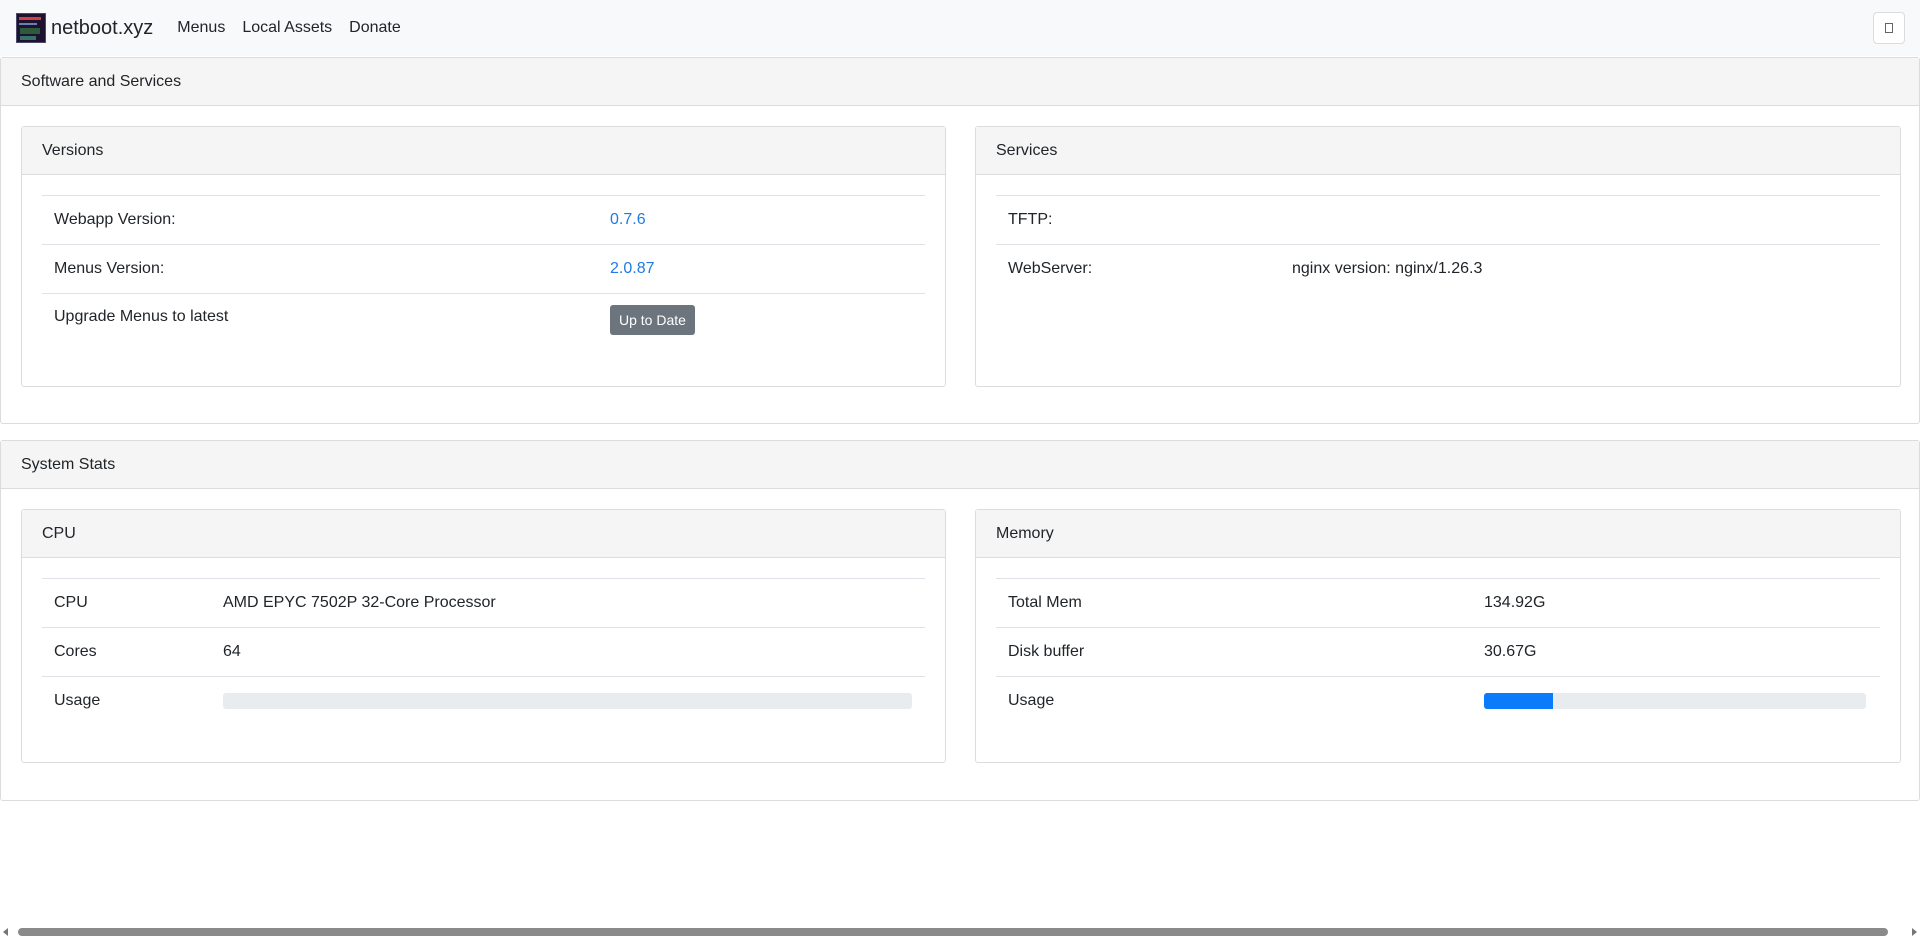  I want to click on nav-menus: Menus, so click(201, 28).